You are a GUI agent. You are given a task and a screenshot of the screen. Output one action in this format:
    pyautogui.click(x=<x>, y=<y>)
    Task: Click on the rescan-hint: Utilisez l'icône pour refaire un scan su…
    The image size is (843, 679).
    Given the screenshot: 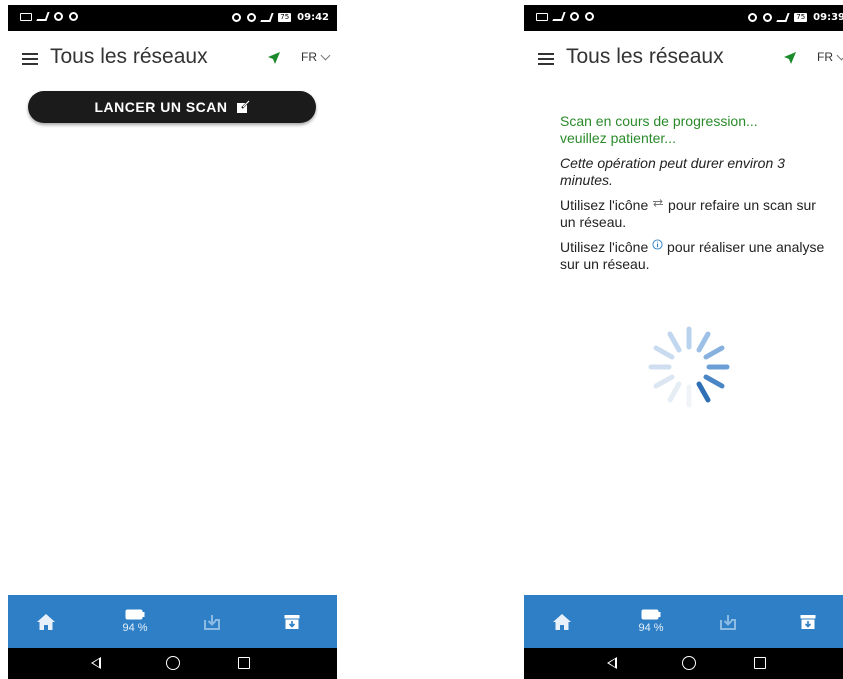 What is the action you would take?
    pyautogui.click(x=695, y=214)
    